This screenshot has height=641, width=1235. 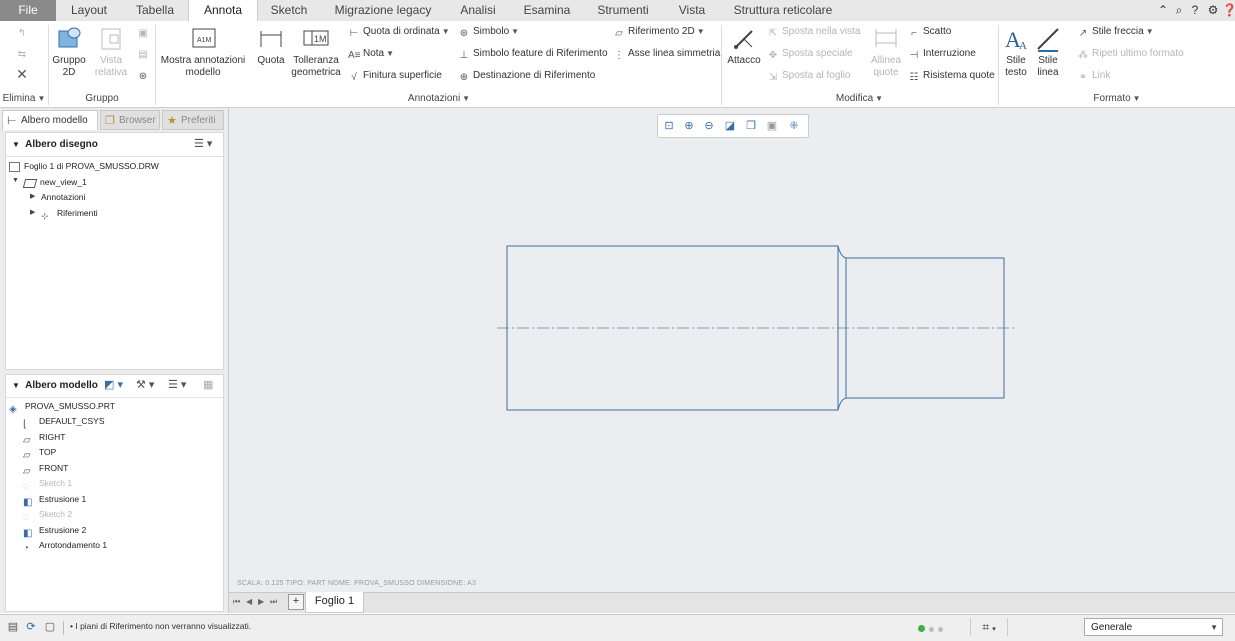 I want to click on attacco-button: Attacco, so click(x=744, y=46).